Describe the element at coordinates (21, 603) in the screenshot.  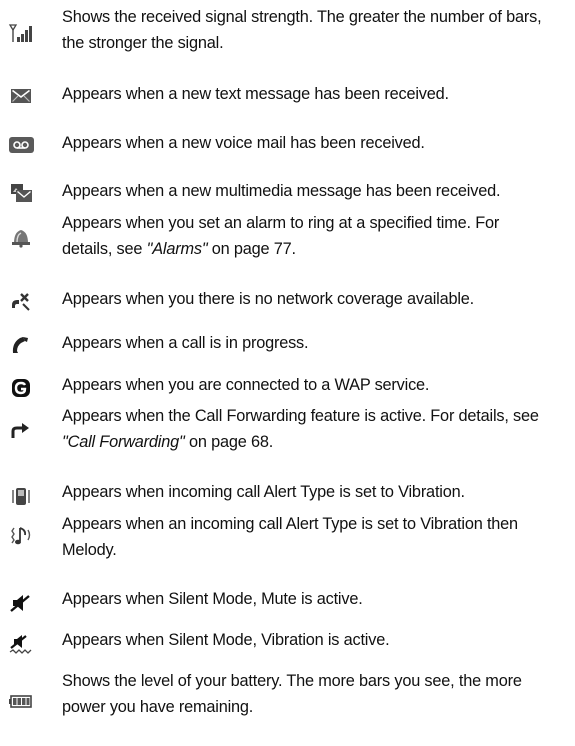
I see `silent-mute-icon` at that location.